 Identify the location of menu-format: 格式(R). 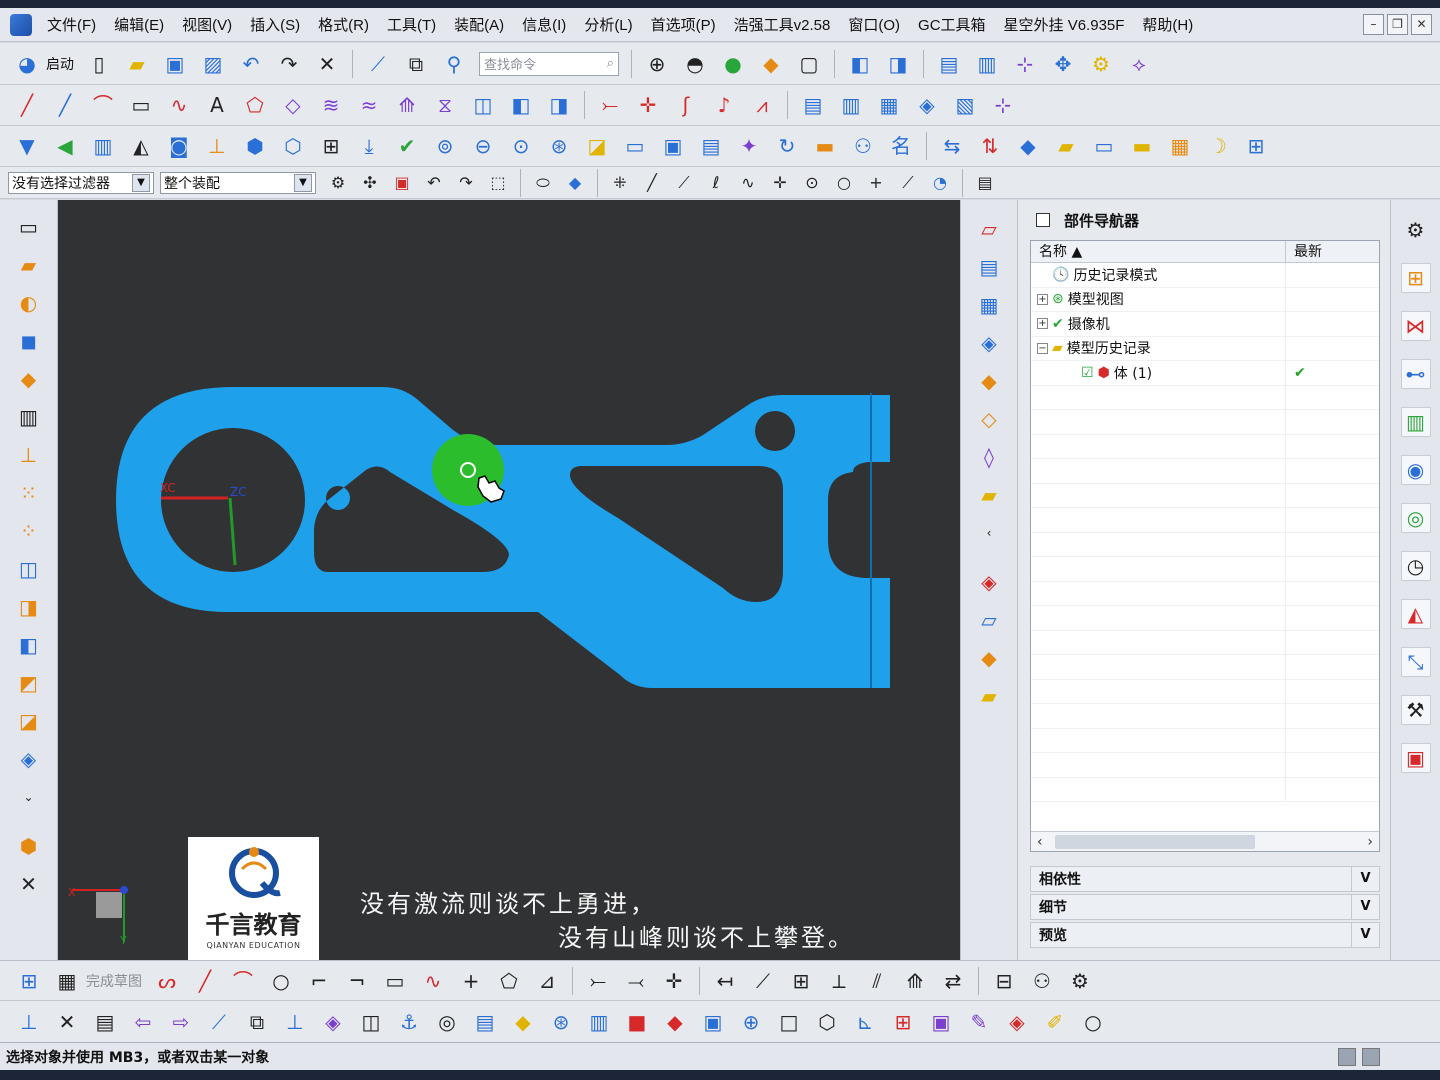
(343, 24).